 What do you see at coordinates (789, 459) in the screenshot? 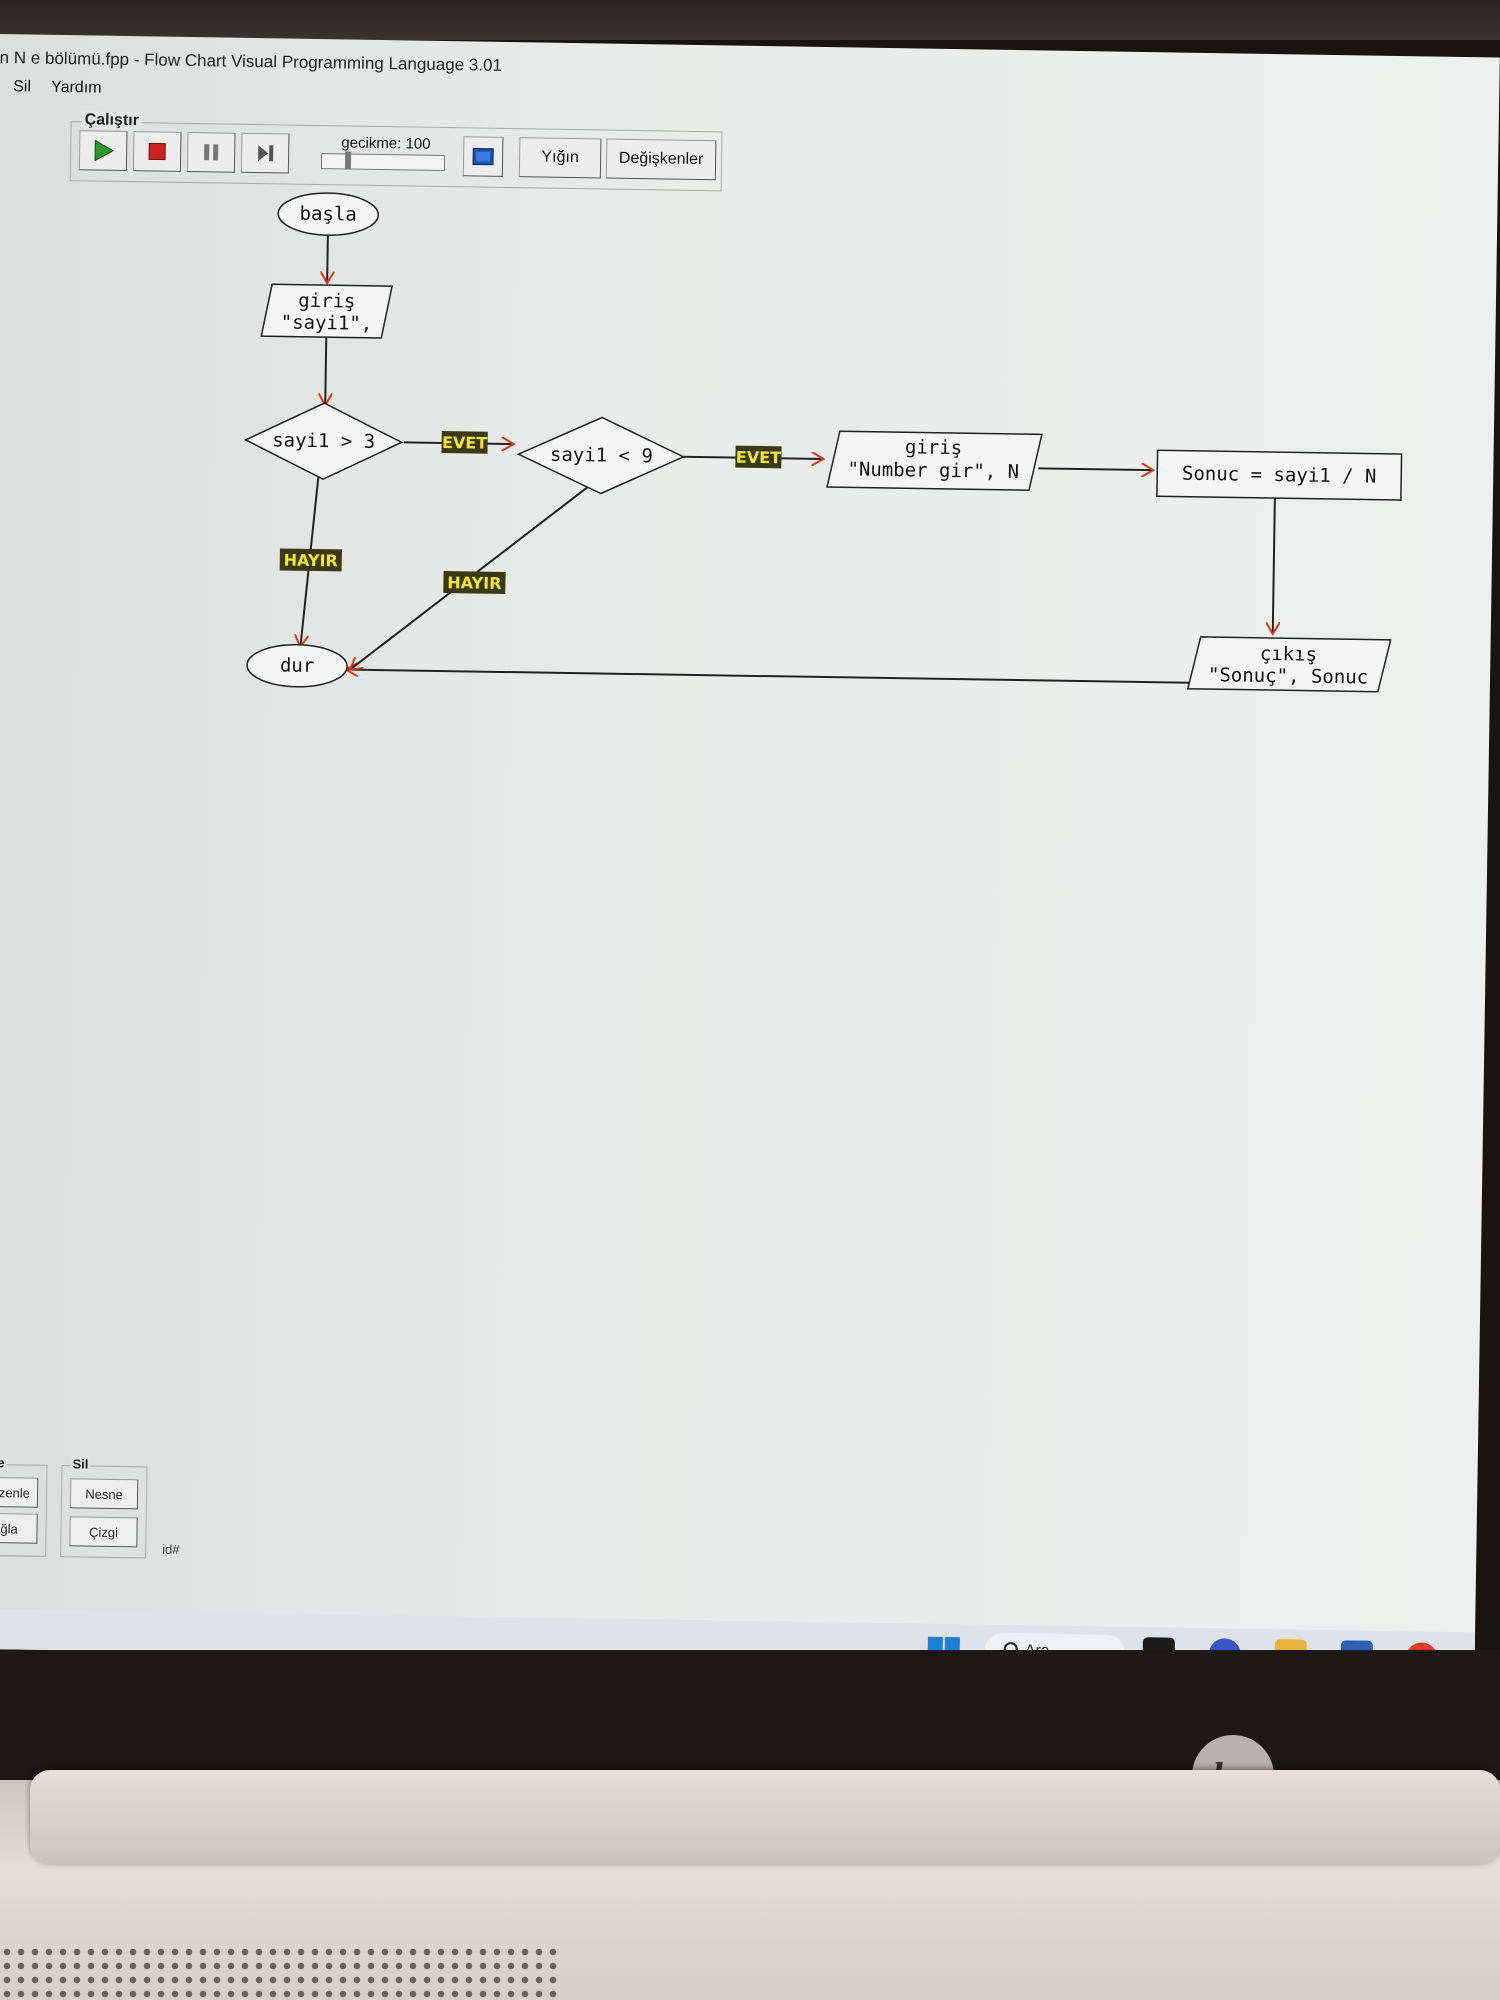
I see `connector-lines` at bounding box center [789, 459].